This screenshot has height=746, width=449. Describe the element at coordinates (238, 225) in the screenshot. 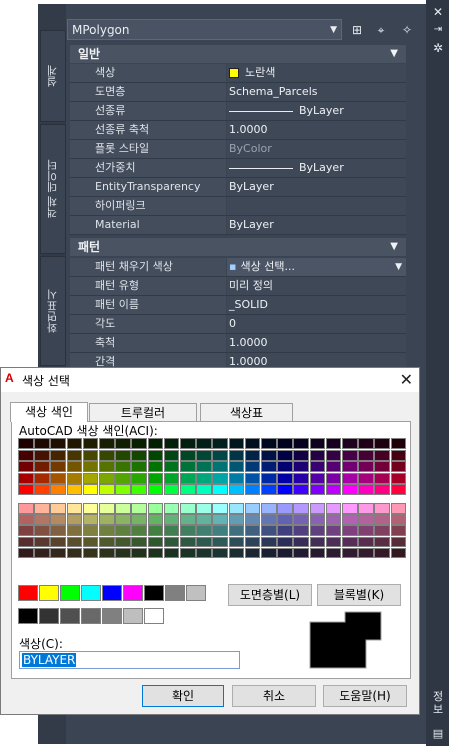

I see `property-row: Material ByLayer` at that location.